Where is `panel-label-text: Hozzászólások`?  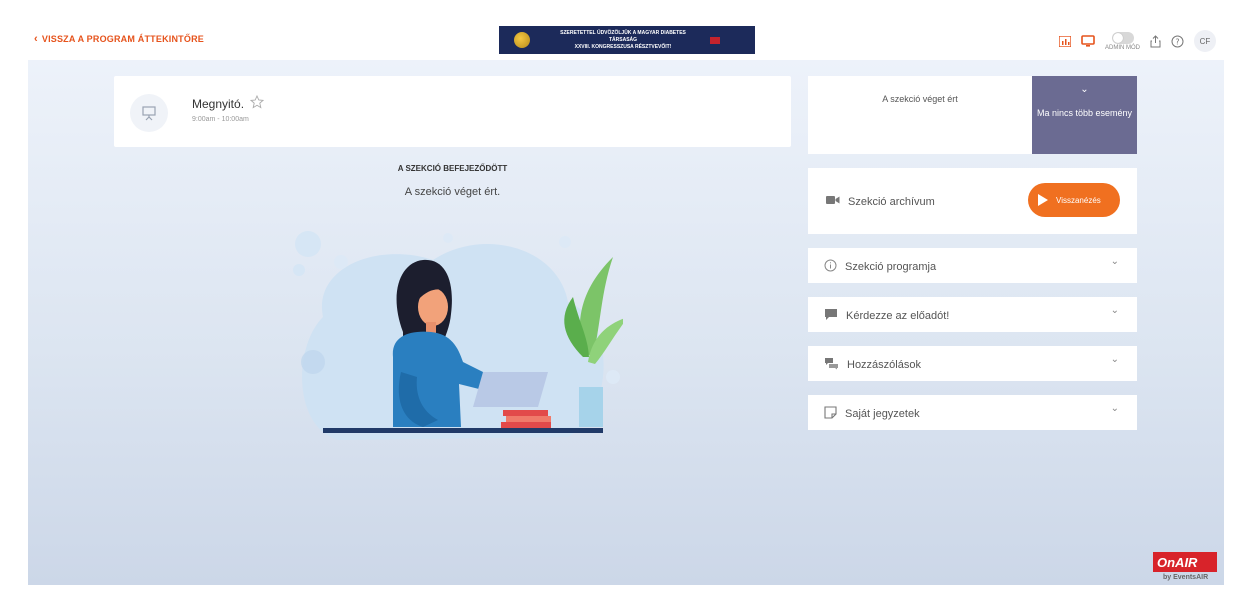 panel-label-text: Hozzászólások is located at coordinates (884, 365).